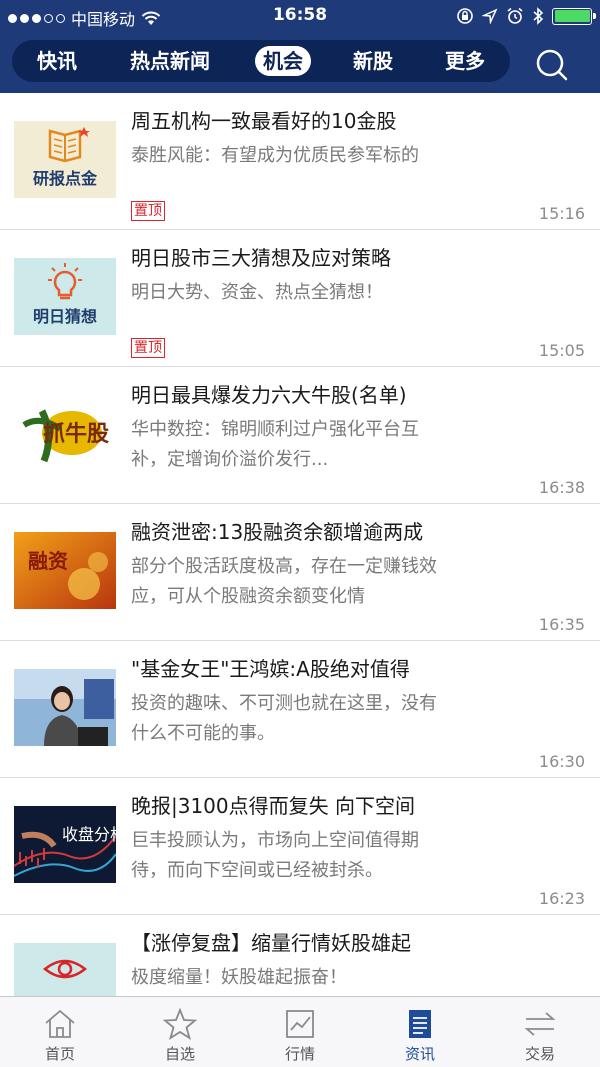  I want to click on tab-home: 首页, so click(60, 1032).